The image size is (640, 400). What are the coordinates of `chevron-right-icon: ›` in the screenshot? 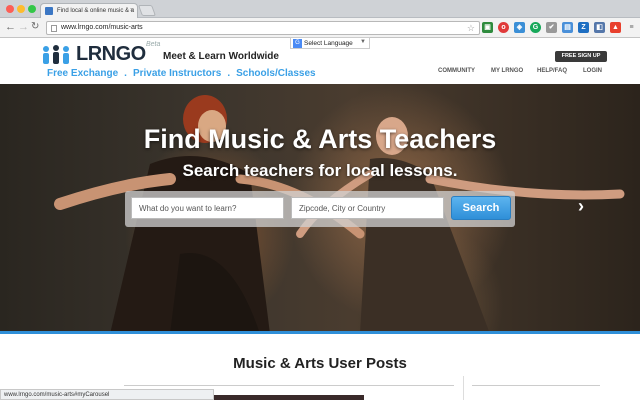 It's located at (581, 206).